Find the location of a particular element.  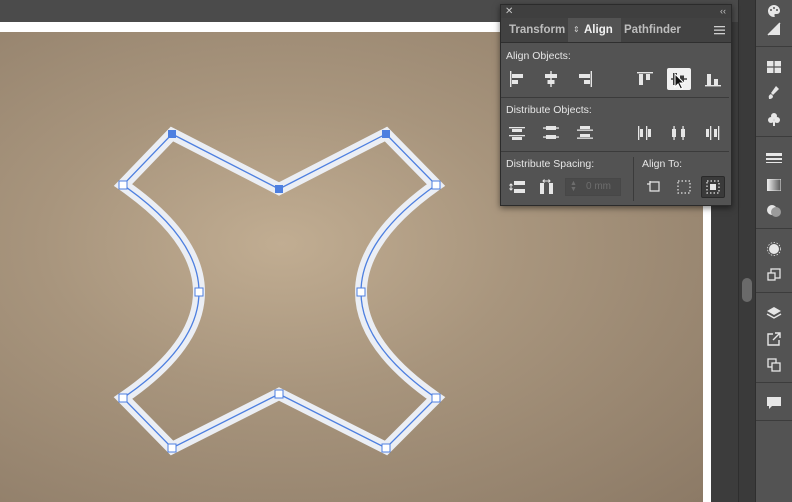

distribute-left-icon is located at coordinates (644, 133).